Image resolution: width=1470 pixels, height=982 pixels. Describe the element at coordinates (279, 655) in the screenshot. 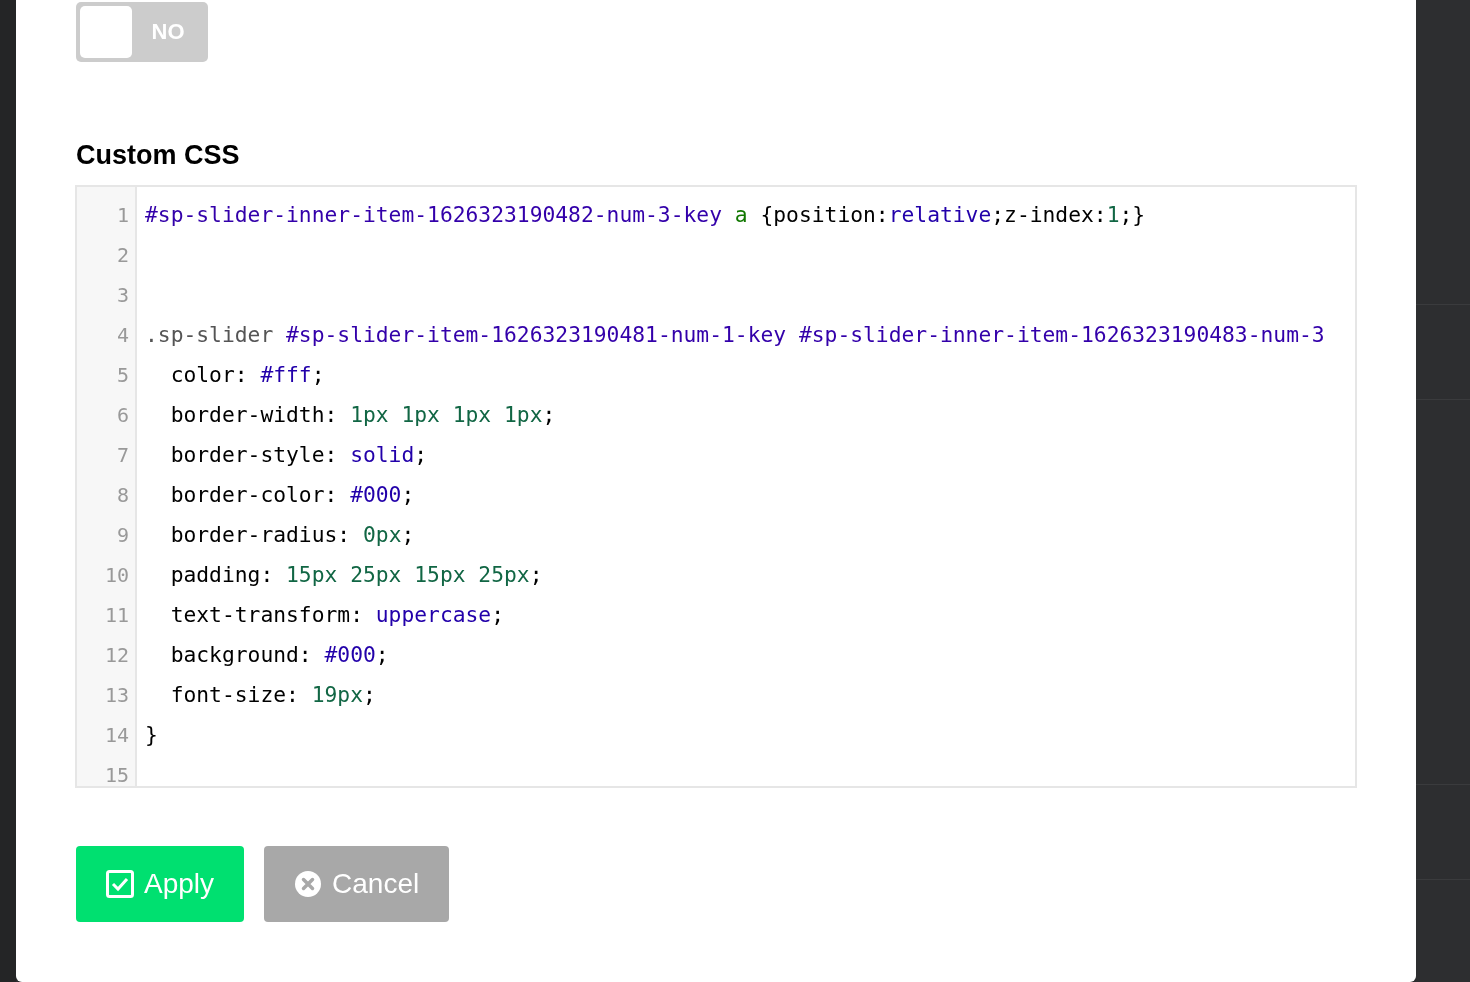

I see `code-line: background: #000;` at that location.